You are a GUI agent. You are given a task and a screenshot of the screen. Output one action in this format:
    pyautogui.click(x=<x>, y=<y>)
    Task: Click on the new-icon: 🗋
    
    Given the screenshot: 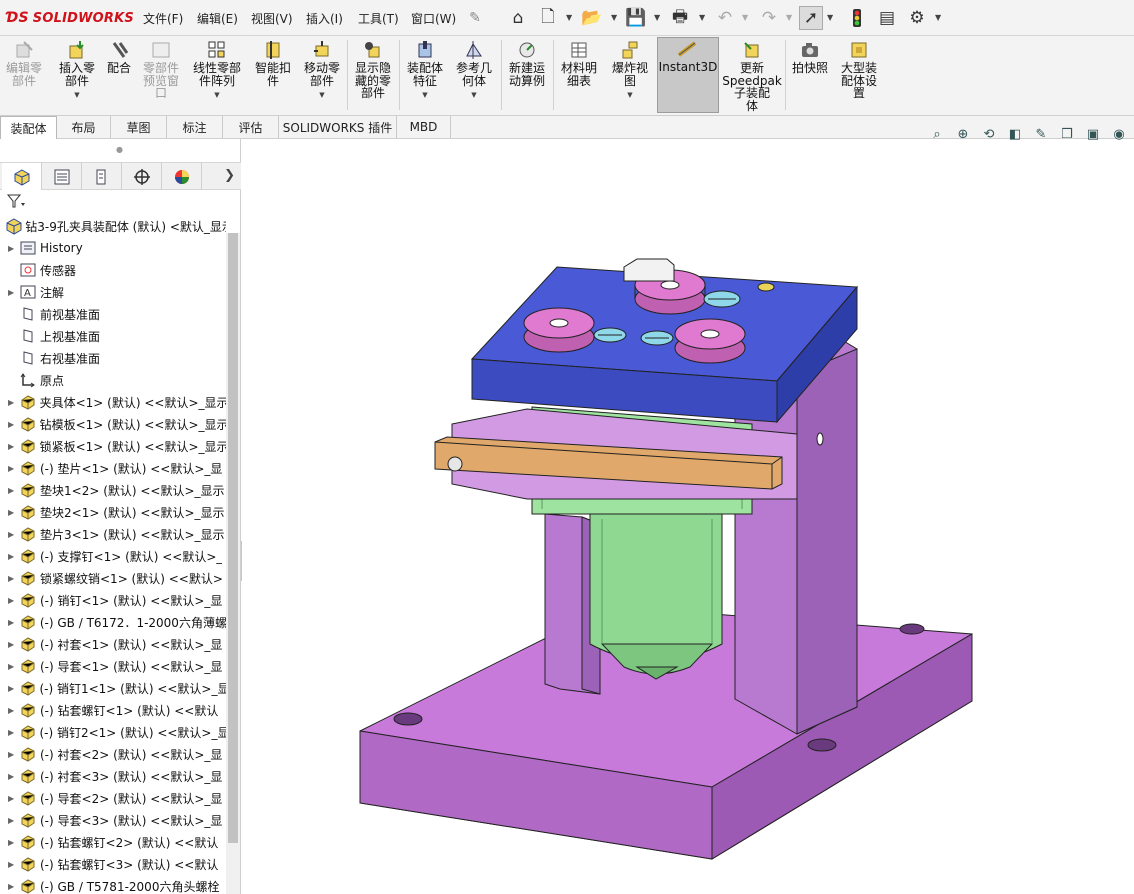 What is the action you would take?
    pyautogui.click(x=548, y=18)
    